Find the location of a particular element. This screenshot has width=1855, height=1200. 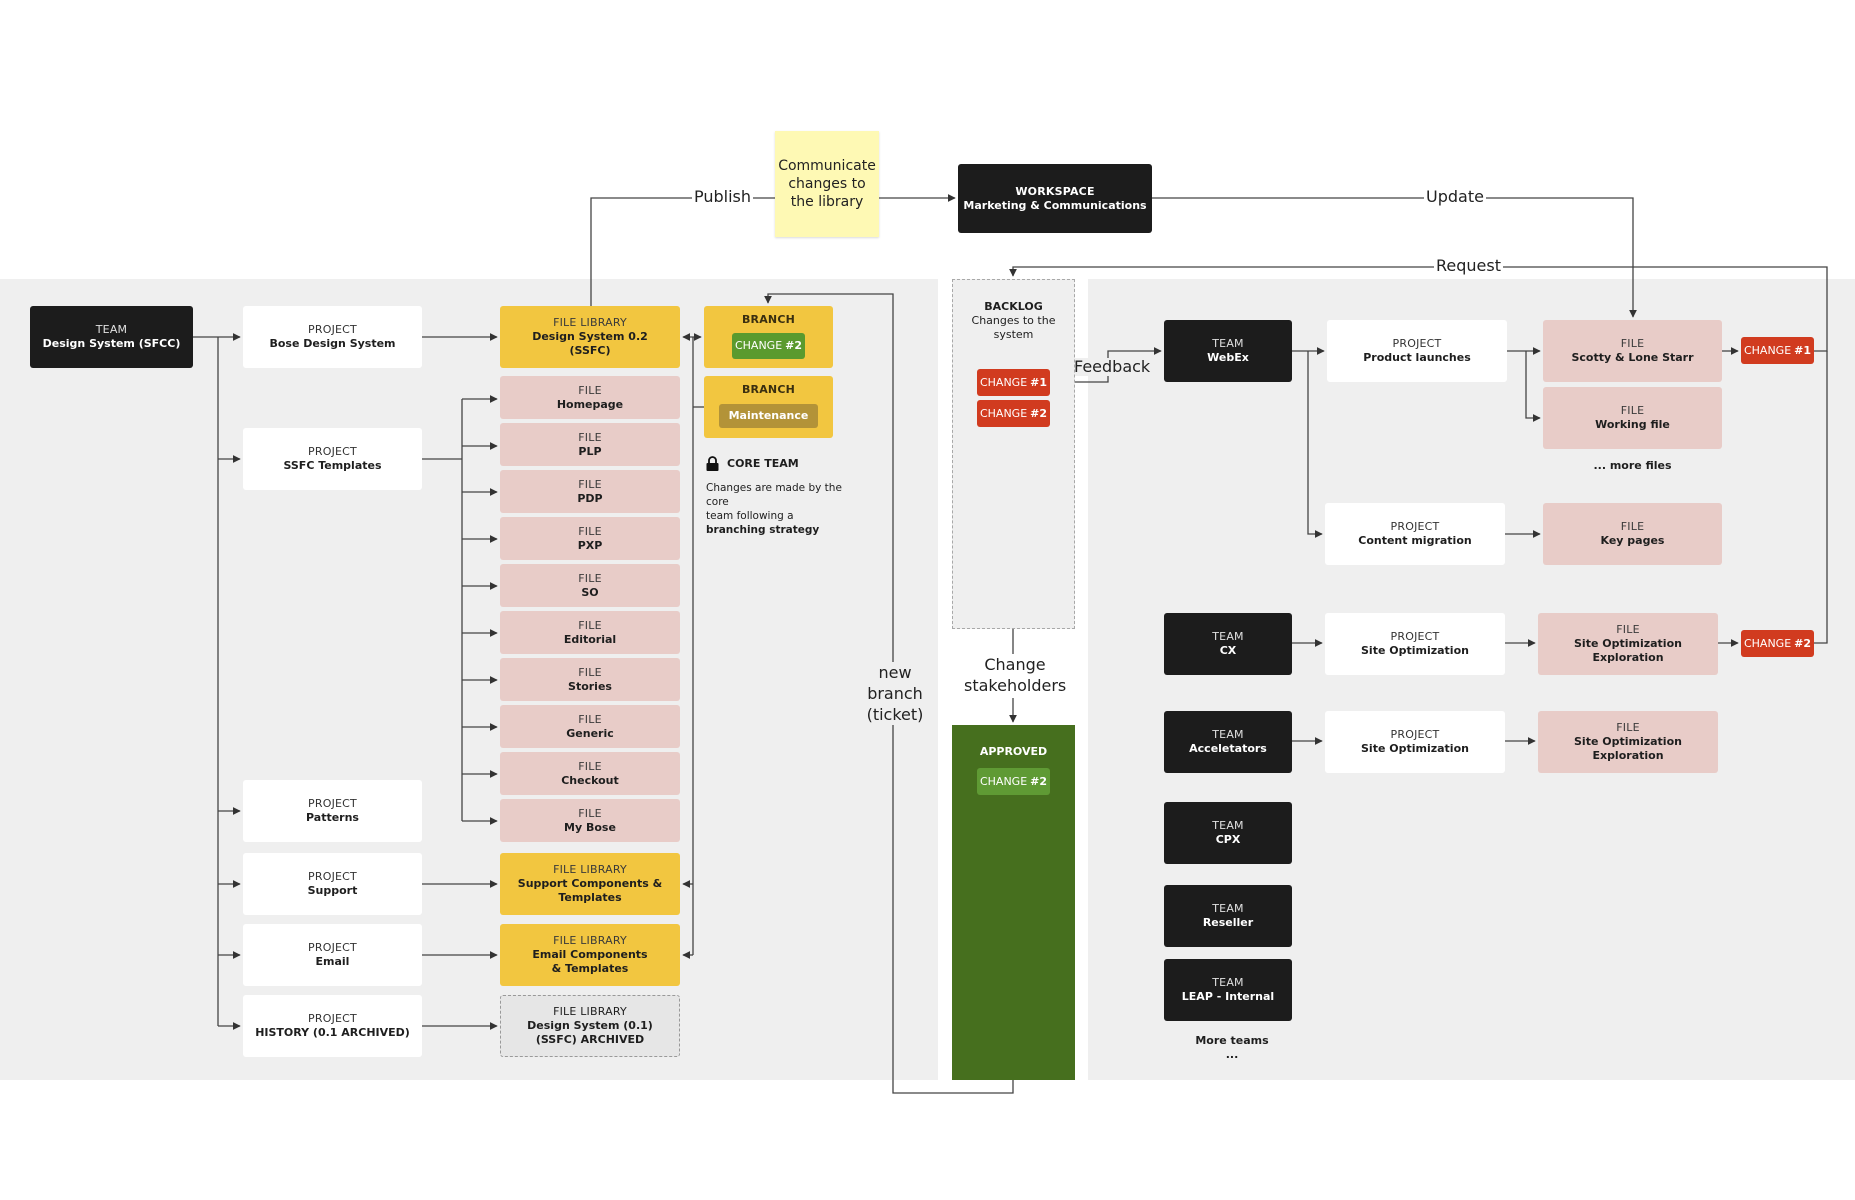

edge-label-new-branch-line2: branch is located at coordinates (895, 693).